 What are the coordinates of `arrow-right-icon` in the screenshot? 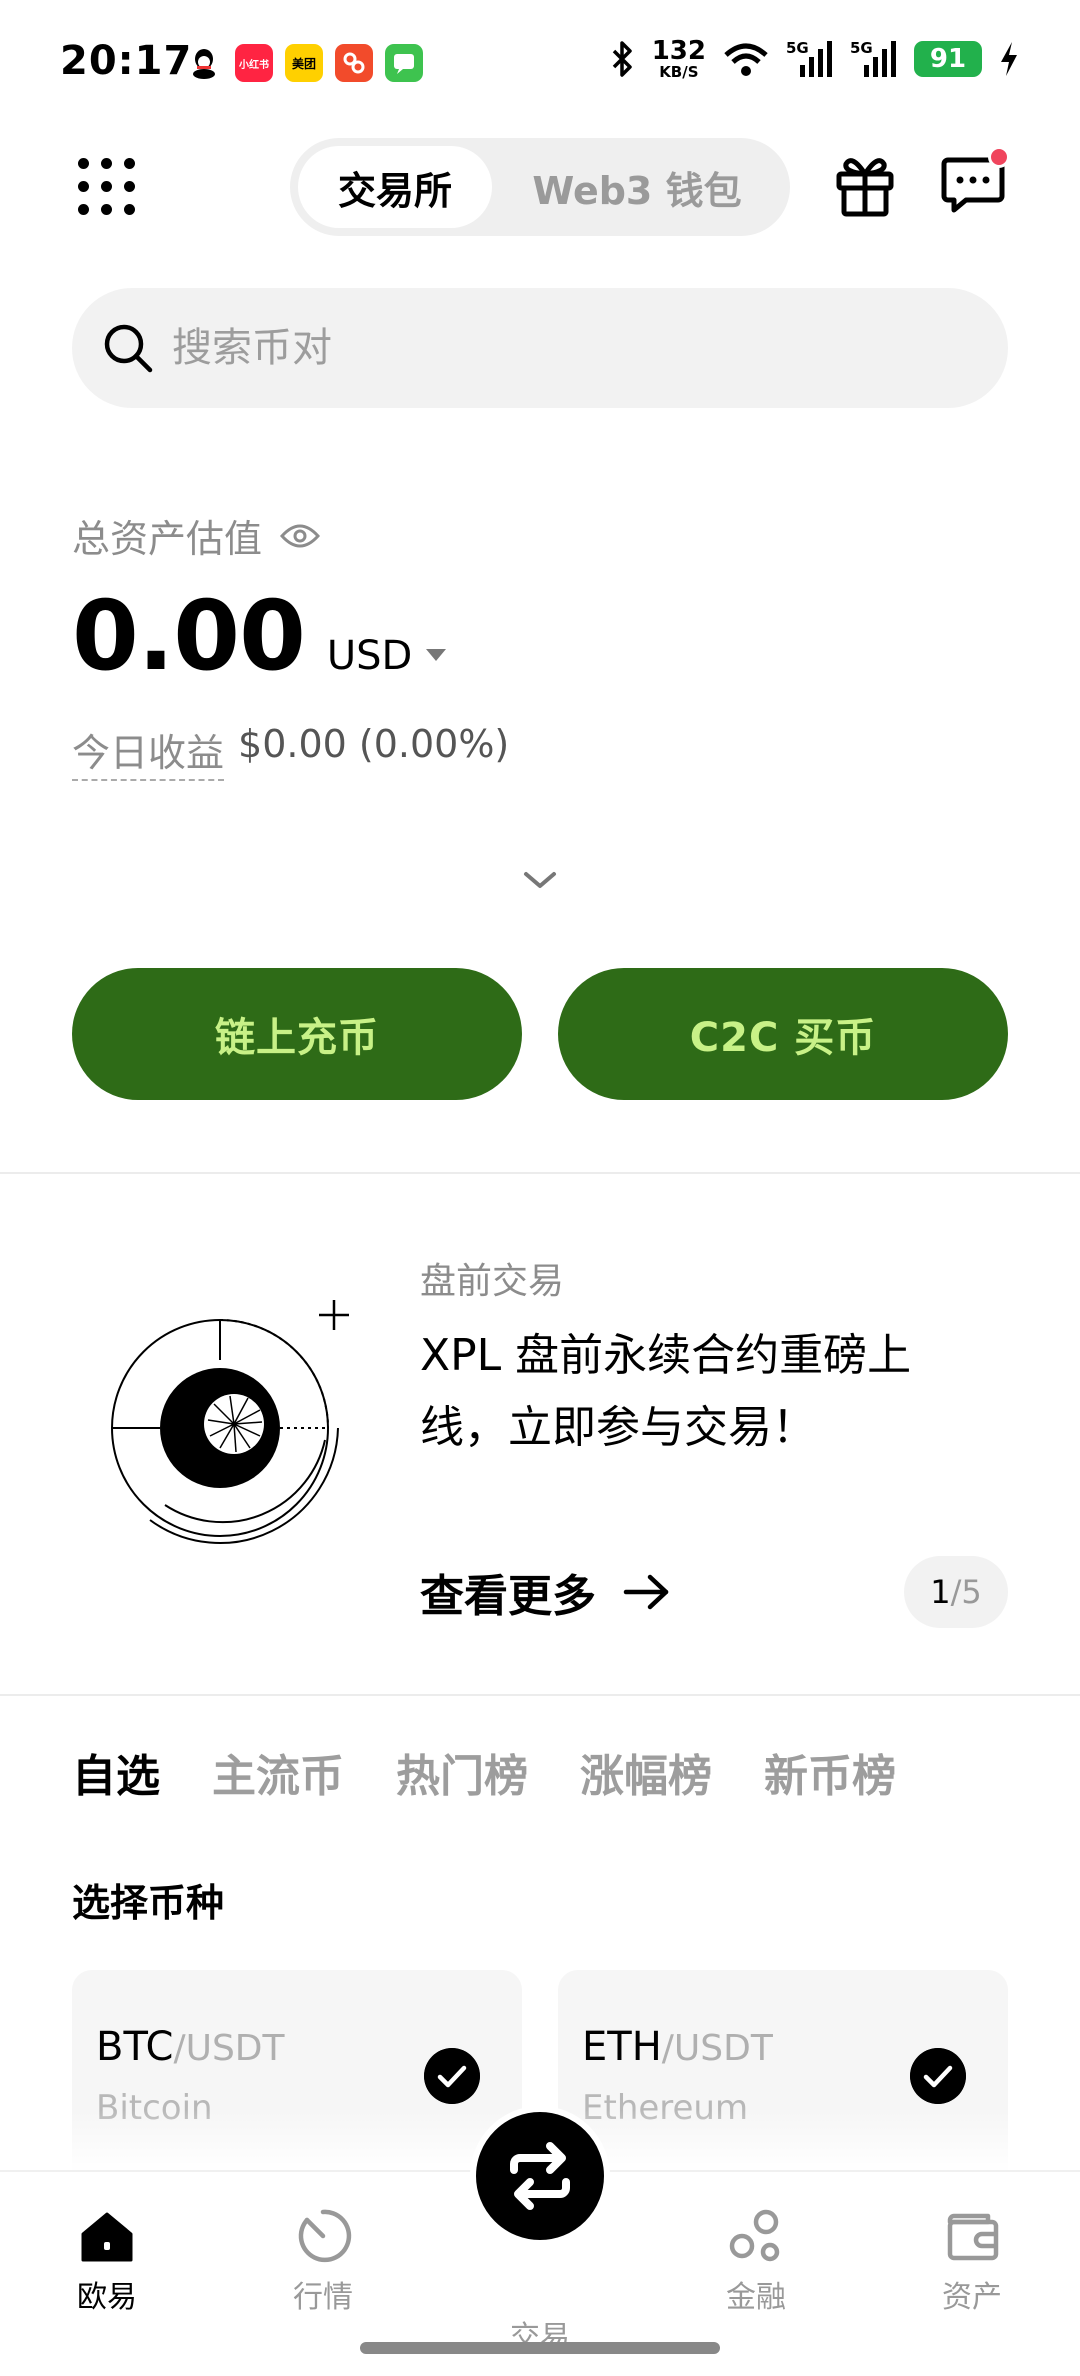 It's located at (646, 1592).